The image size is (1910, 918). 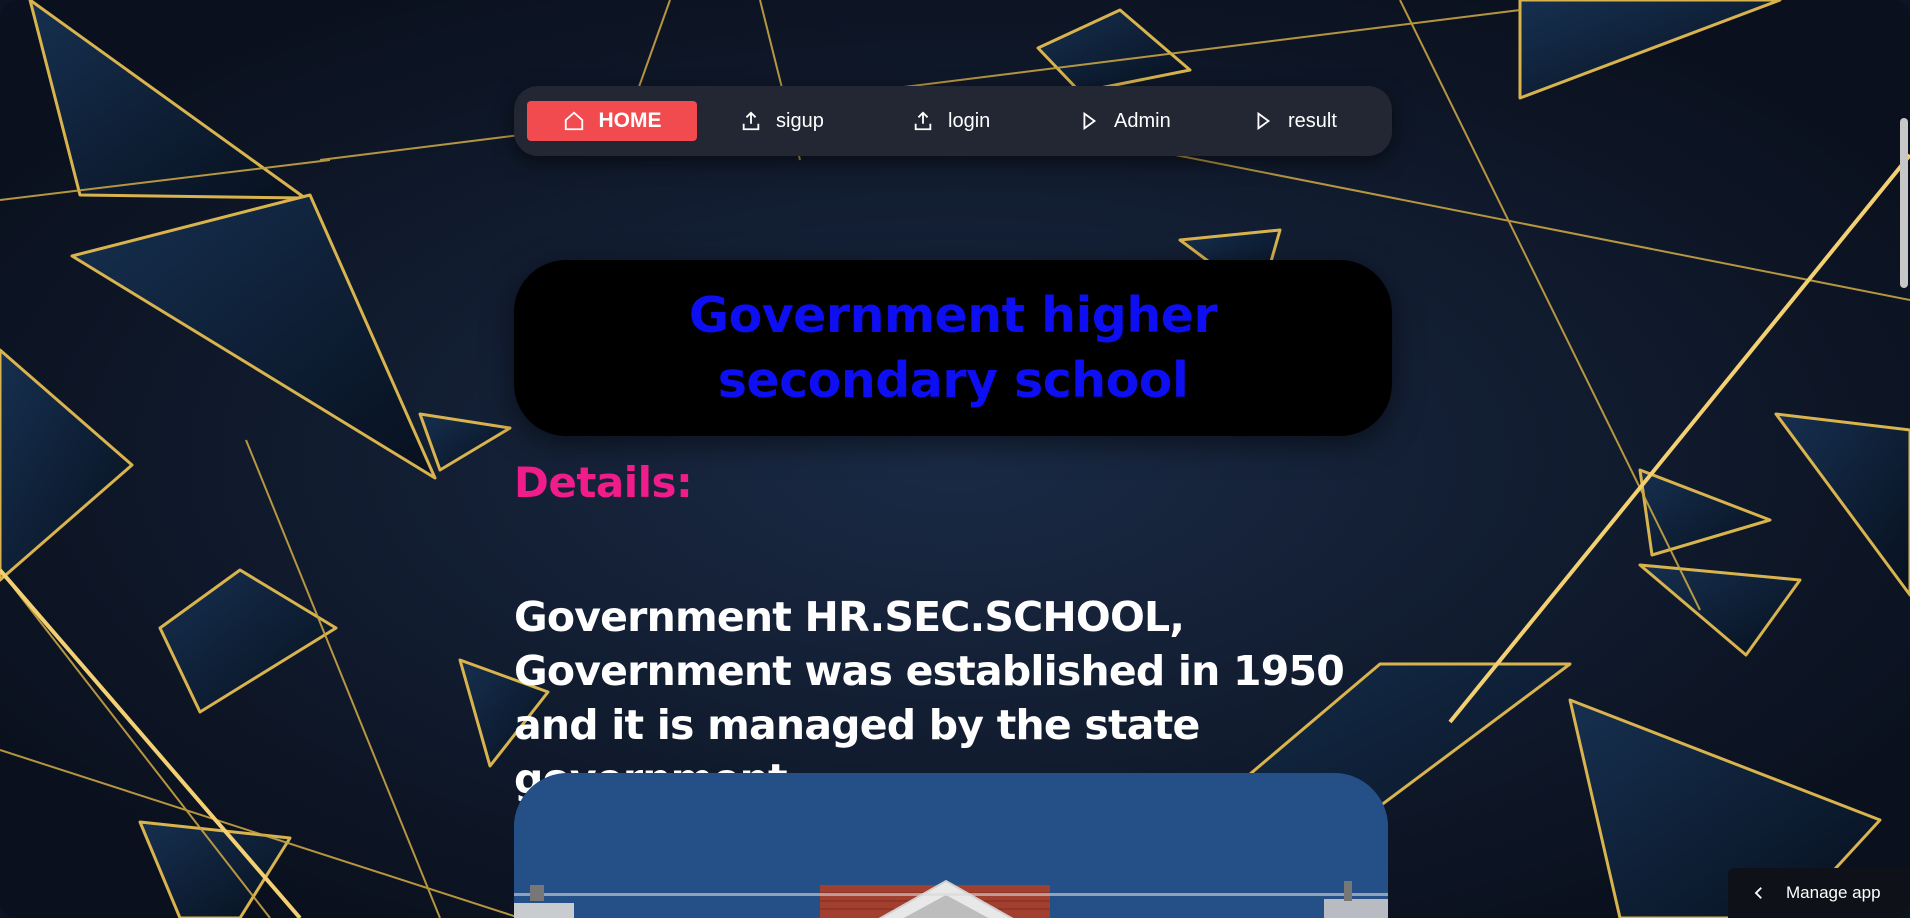 I want to click on title-card: Government higher secondary school, so click(x=953, y=348).